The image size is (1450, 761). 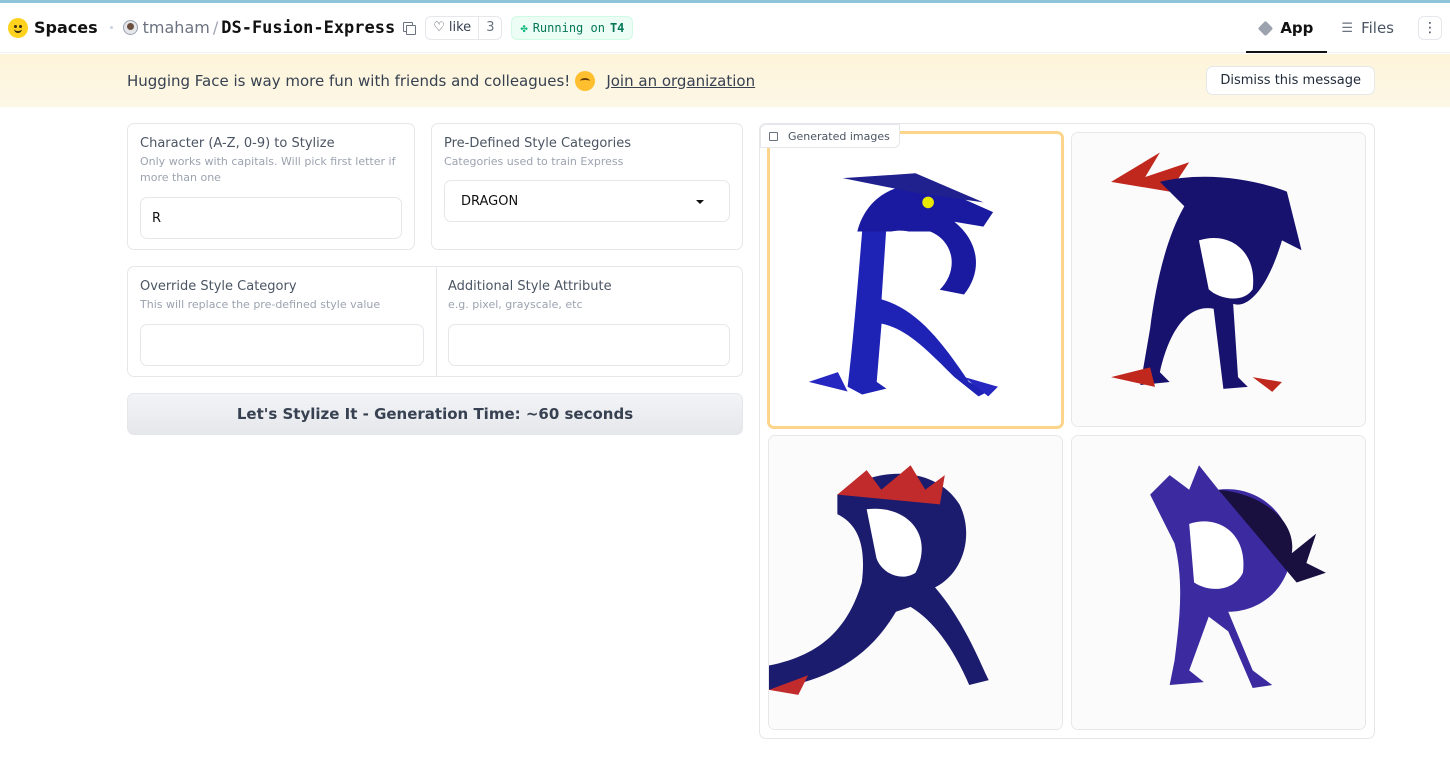 What do you see at coordinates (680, 81) in the screenshot?
I see `join-organization-link: Join an organization` at bounding box center [680, 81].